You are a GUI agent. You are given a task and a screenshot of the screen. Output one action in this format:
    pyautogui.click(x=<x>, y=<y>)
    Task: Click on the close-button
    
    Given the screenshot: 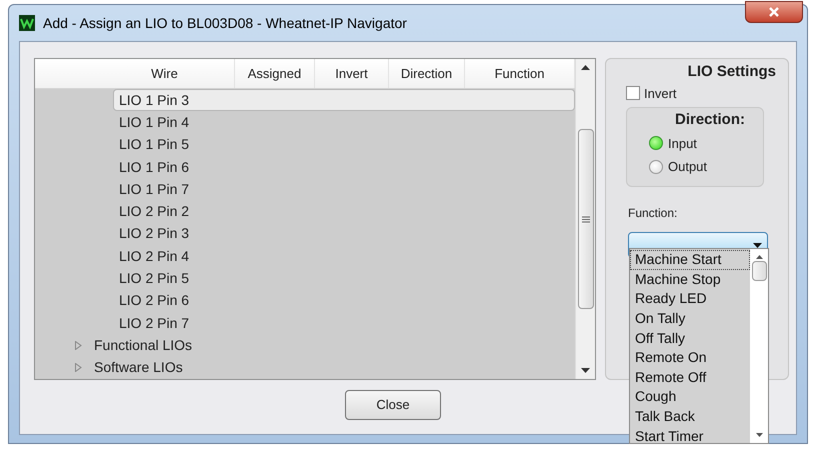 What is the action you would take?
    pyautogui.click(x=774, y=12)
    